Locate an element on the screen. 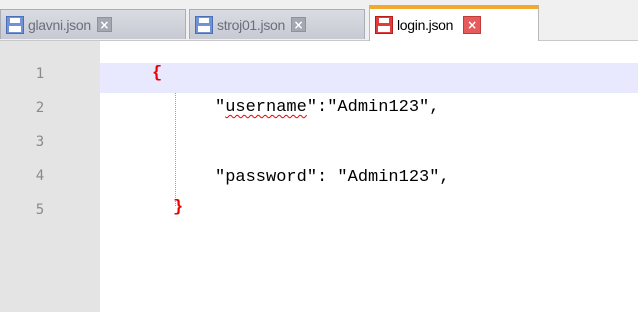 This screenshot has height=312, width=638. tab-label: glavni.json is located at coordinates (59, 24).